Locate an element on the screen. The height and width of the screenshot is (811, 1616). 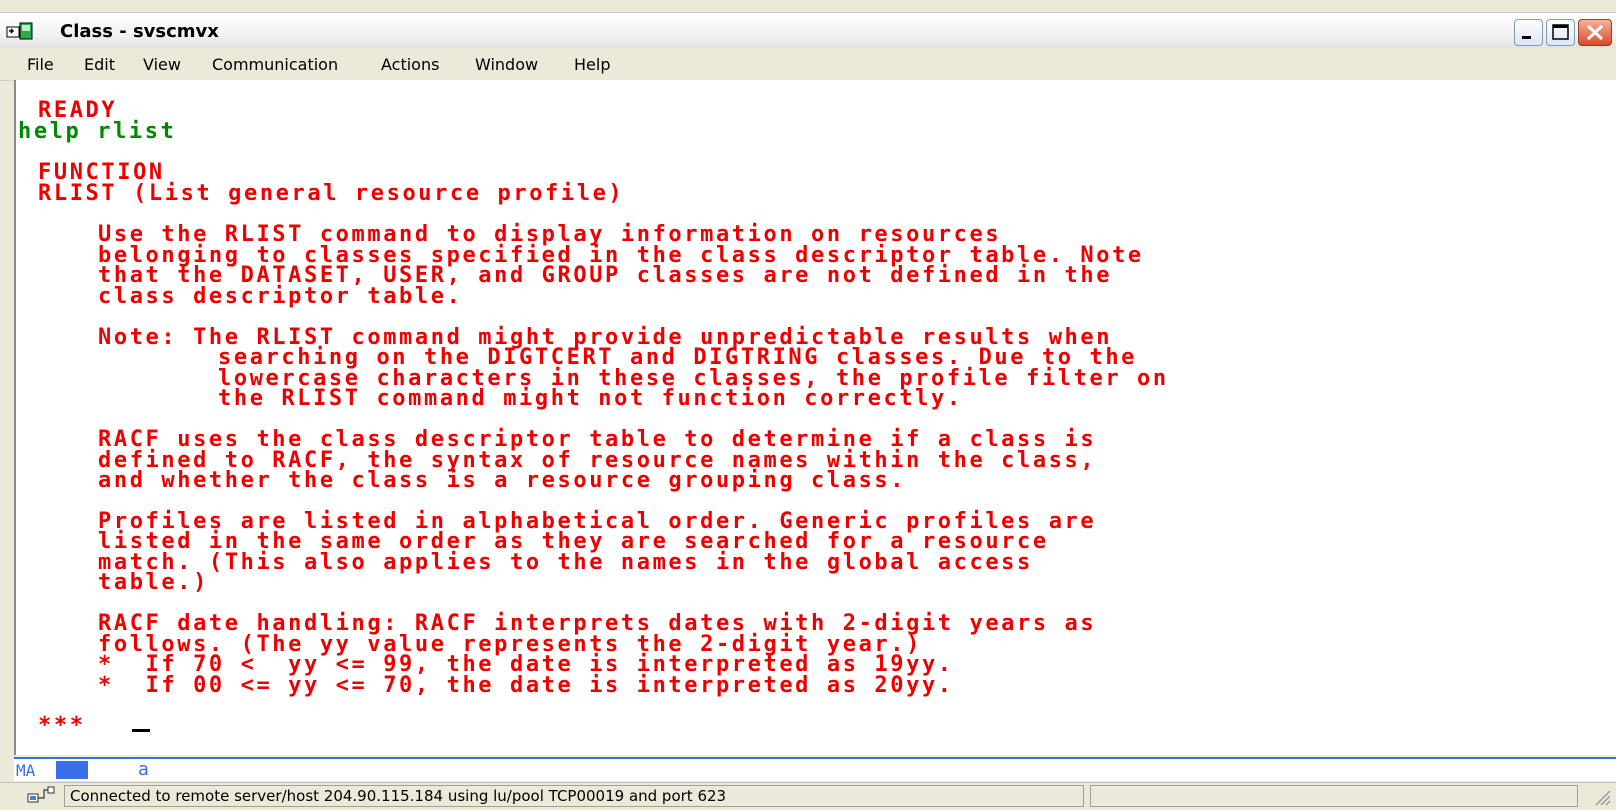
terminal-line: RLIST (List general resource profile) is located at coordinates (331, 193).